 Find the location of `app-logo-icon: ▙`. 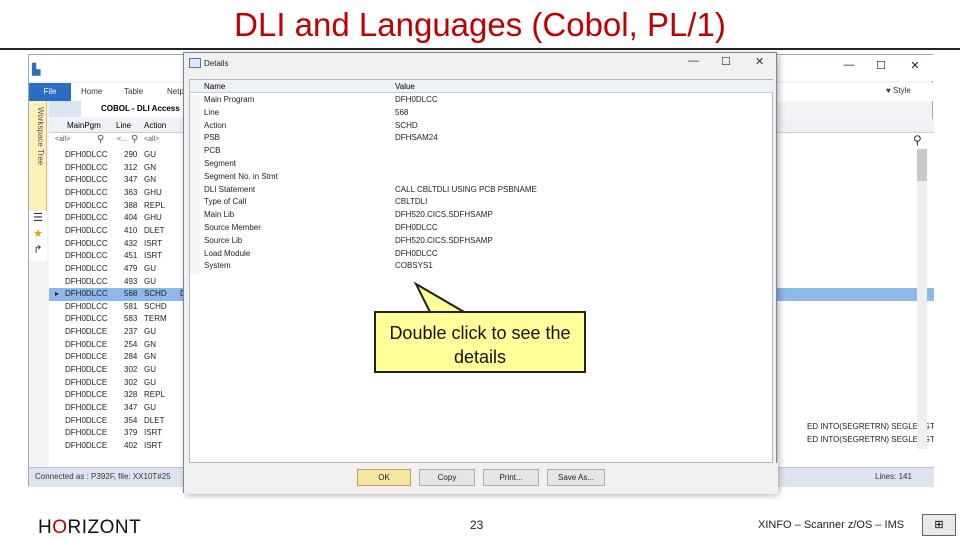

app-logo-icon: ▙ is located at coordinates (36, 70).